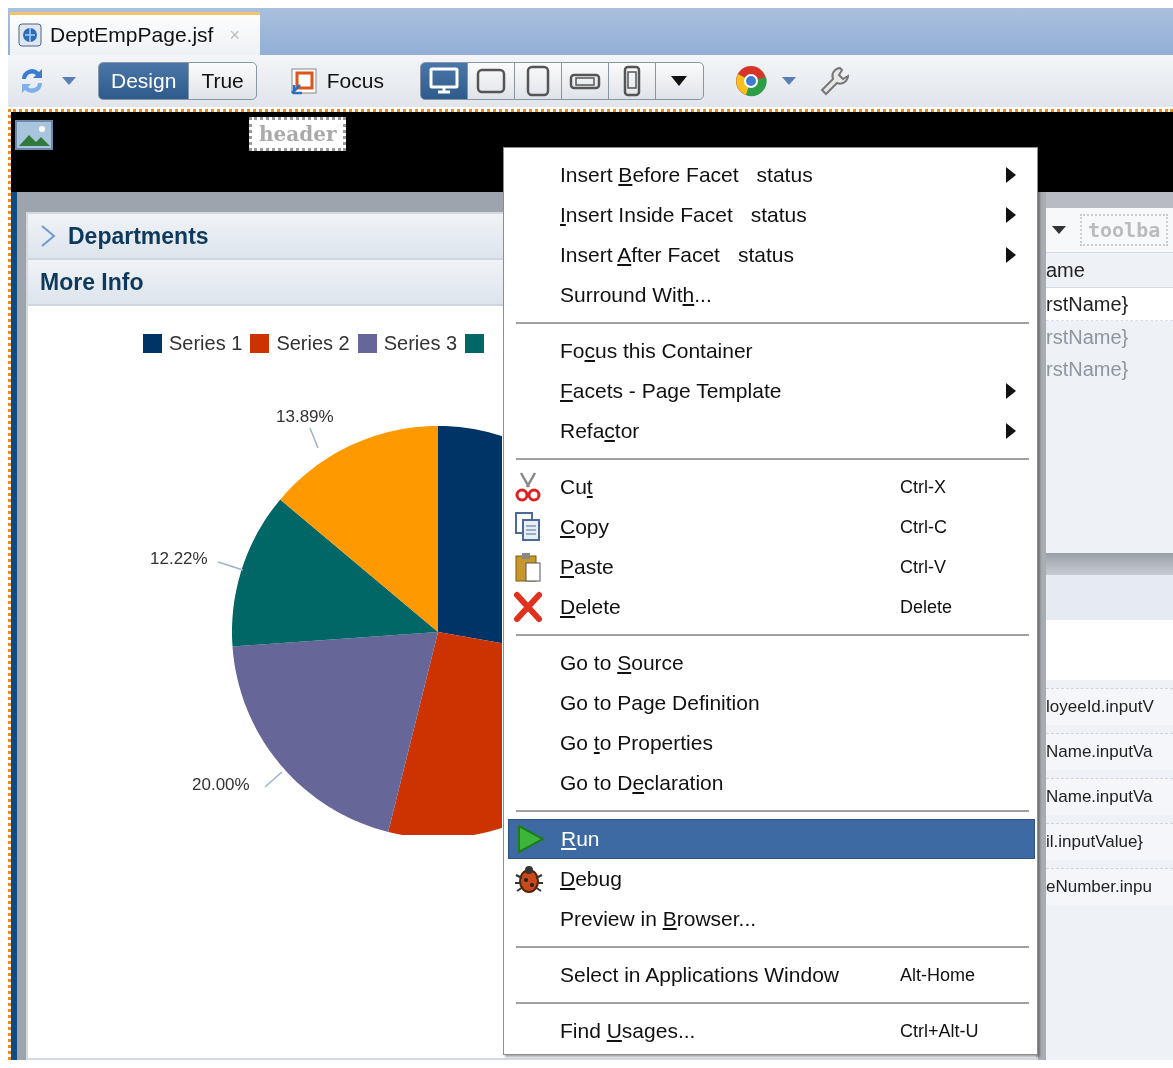  What do you see at coordinates (179, 559) in the screenshot?
I see `slice-label: 12.22%` at bounding box center [179, 559].